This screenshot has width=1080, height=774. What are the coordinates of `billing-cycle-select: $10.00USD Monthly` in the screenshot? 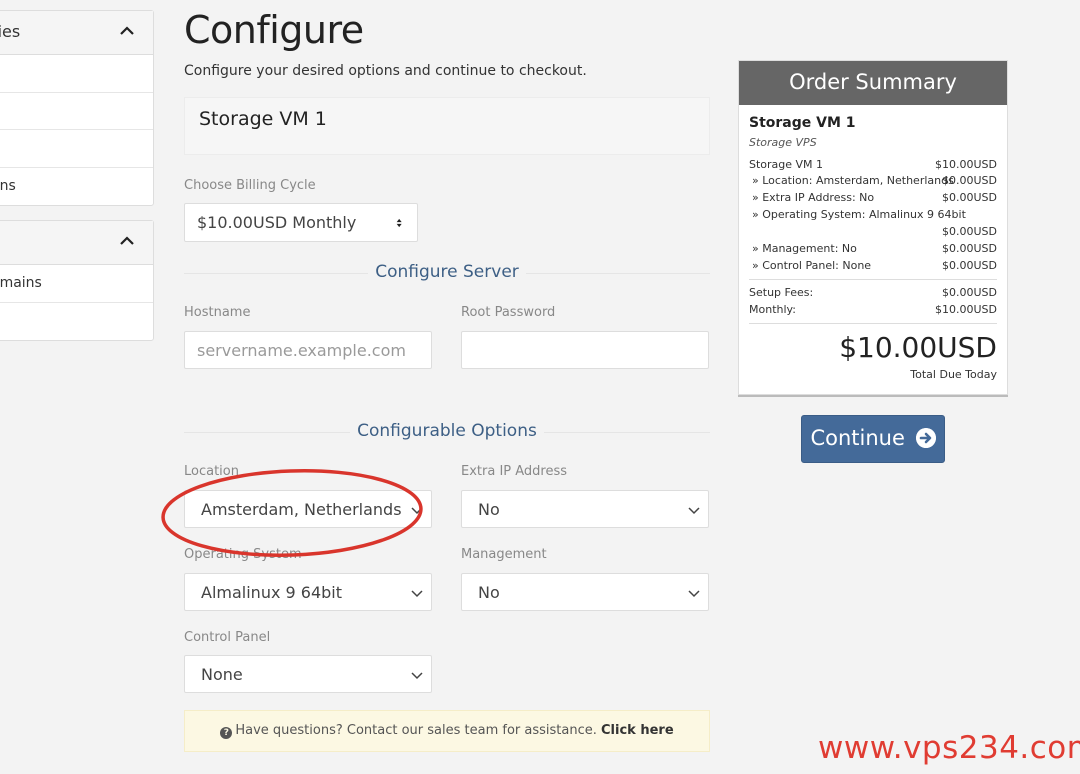 It's located at (301, 222).